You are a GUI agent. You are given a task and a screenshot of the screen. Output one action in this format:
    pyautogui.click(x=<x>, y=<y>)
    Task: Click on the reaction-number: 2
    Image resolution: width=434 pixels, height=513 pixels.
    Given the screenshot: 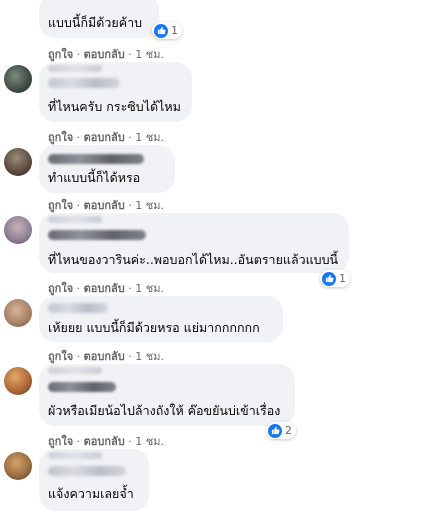 What is the action you would take?
    pyautogui.click(x=288, y=430)
    